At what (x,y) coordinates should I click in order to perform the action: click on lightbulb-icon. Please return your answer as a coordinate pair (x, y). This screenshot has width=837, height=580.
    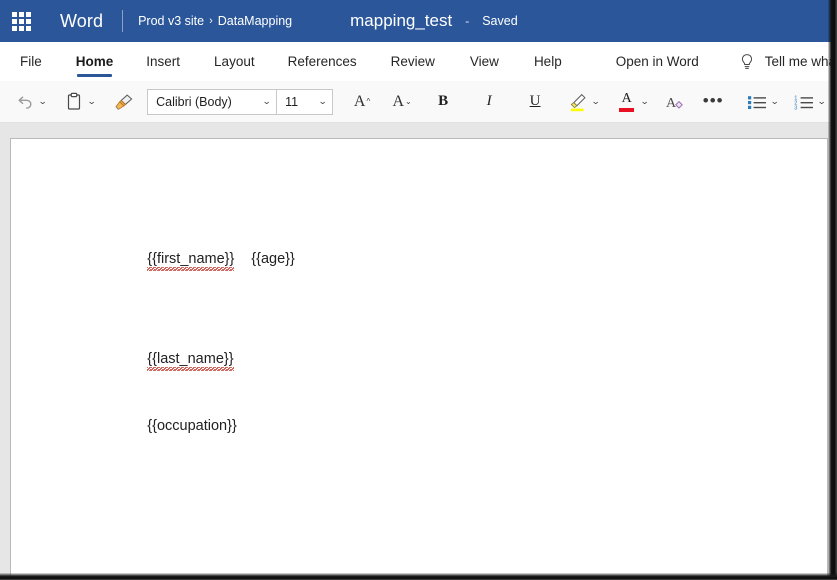
    Looking at the image, I should click on (747, 62).